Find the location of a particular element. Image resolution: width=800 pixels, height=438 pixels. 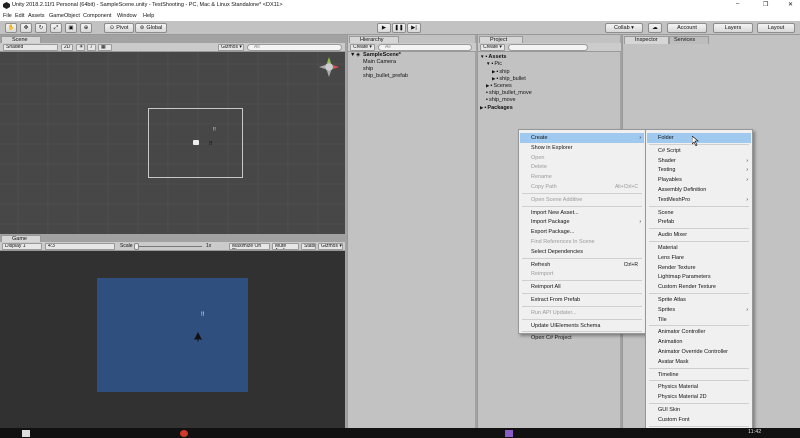

shading-dropdown: Shaded is located at coordinates (30, 47).